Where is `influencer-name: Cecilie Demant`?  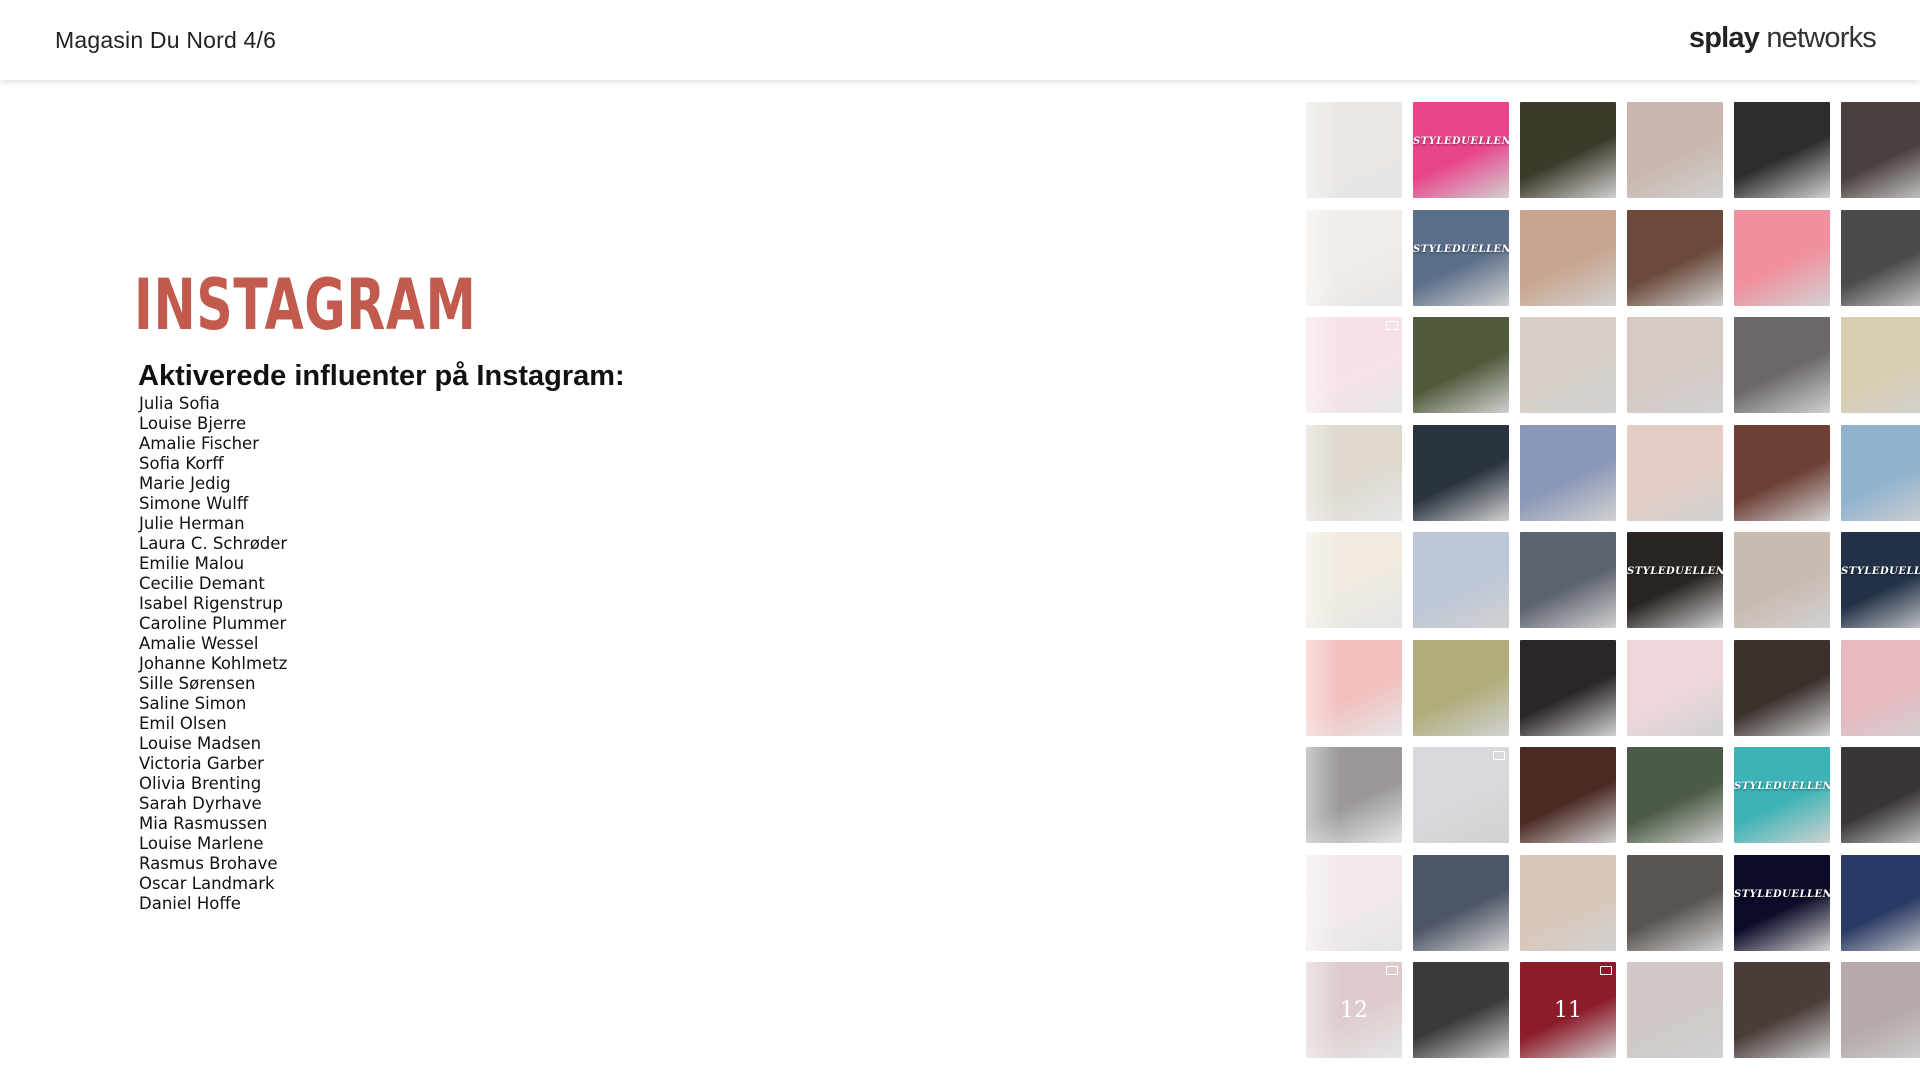
influencer-name: Cecilie Demant is located at coordinates (202, 583).